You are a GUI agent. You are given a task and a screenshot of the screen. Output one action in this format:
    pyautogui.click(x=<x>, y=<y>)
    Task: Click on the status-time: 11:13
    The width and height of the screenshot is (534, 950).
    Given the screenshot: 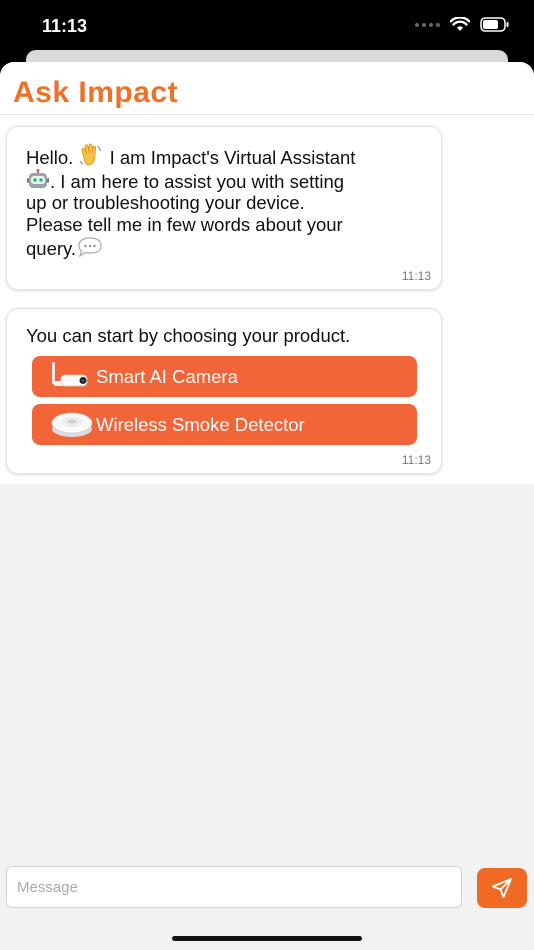 What is the action you would take?
    pyautogui.click(x=65, y=26)
    